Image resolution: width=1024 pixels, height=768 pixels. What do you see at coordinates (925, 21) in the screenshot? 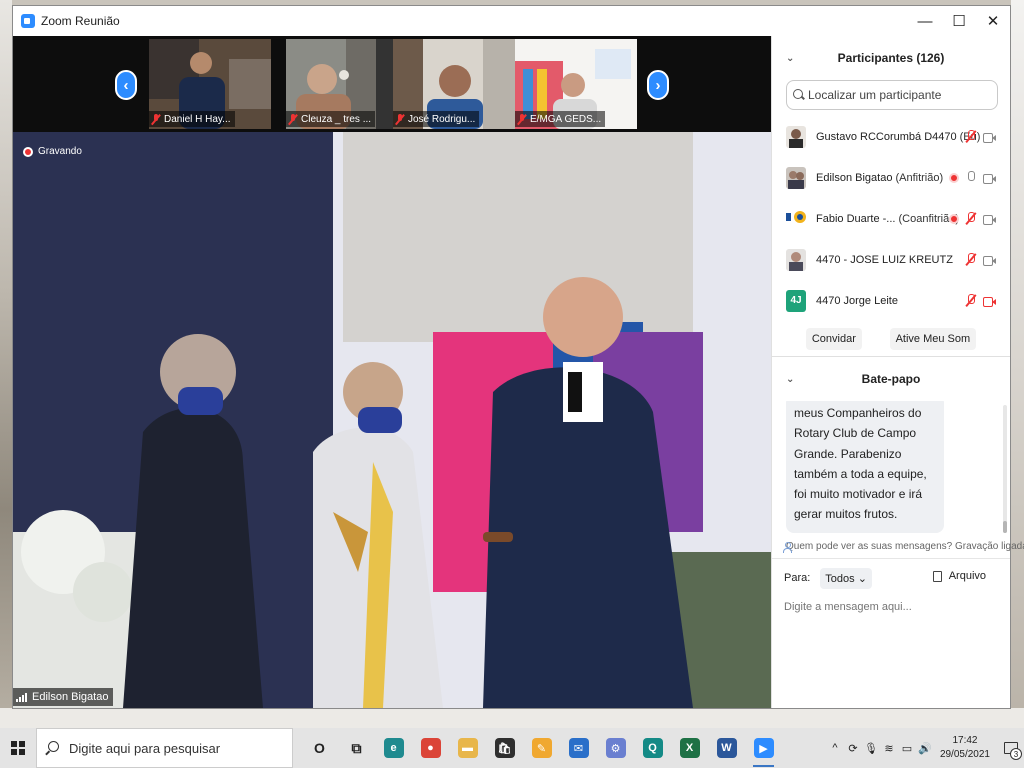
I see `minimize-button: —` at bounding box center [925, 21].